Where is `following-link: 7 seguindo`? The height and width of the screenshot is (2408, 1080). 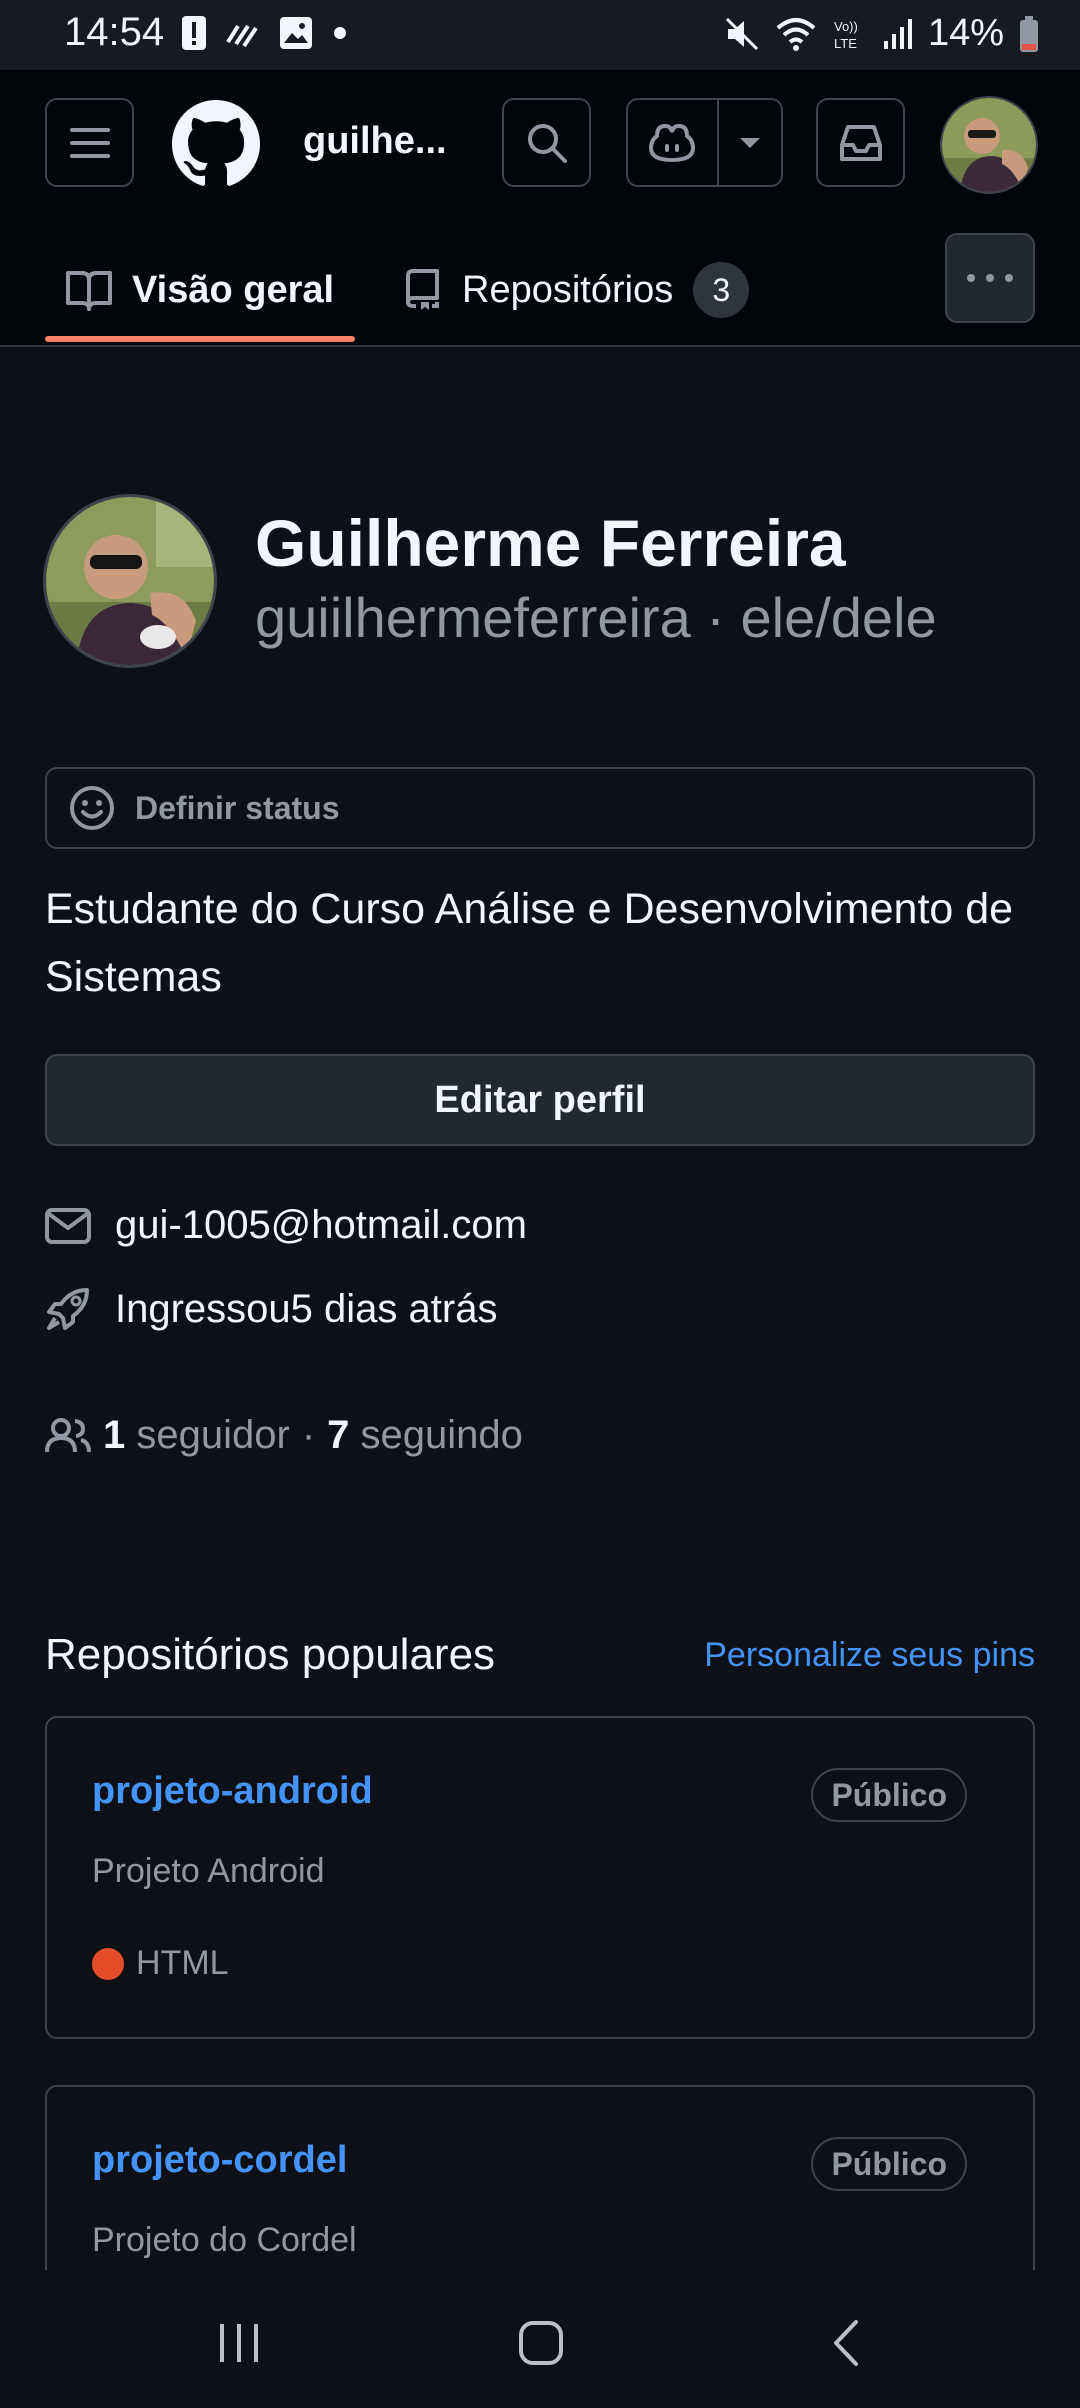
following-link: 7 seguindo is located at coordinates (425, 1435).